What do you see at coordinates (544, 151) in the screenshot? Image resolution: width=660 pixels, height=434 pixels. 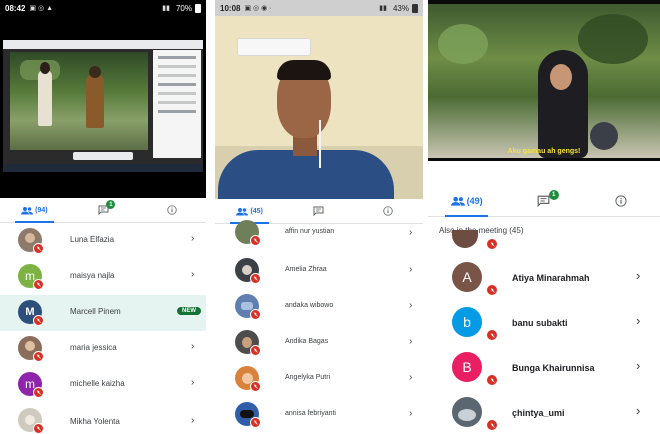 I see `video-caption: Aku gamau ah gengs!` at bounding box center [544, 151].